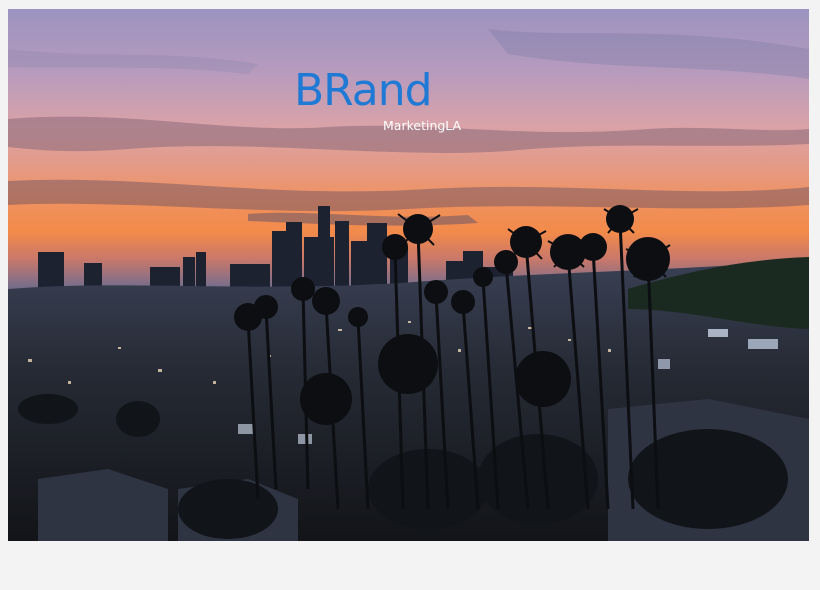 Image resolution: width=820 pixels, height=590 pixels. I want to click on brand-logo: BRand MarketingLA, so click(389, 99).